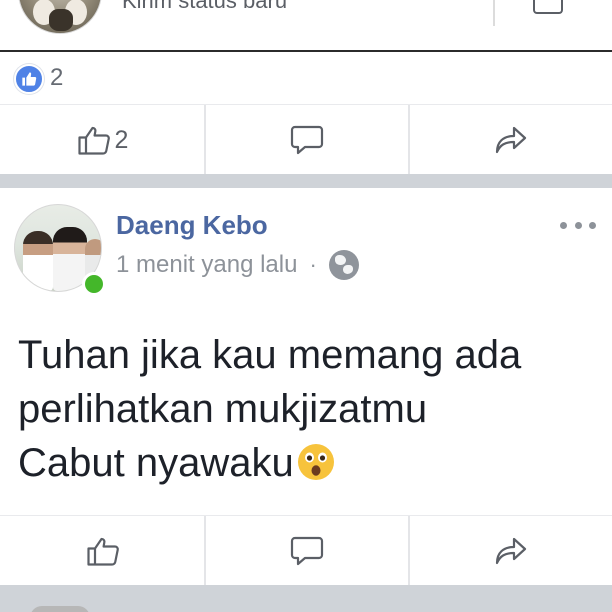 This screenshot has width=612, height=612. I want to click on post-text-line: Tuhan jika kau memang ada, so click(270, 355).